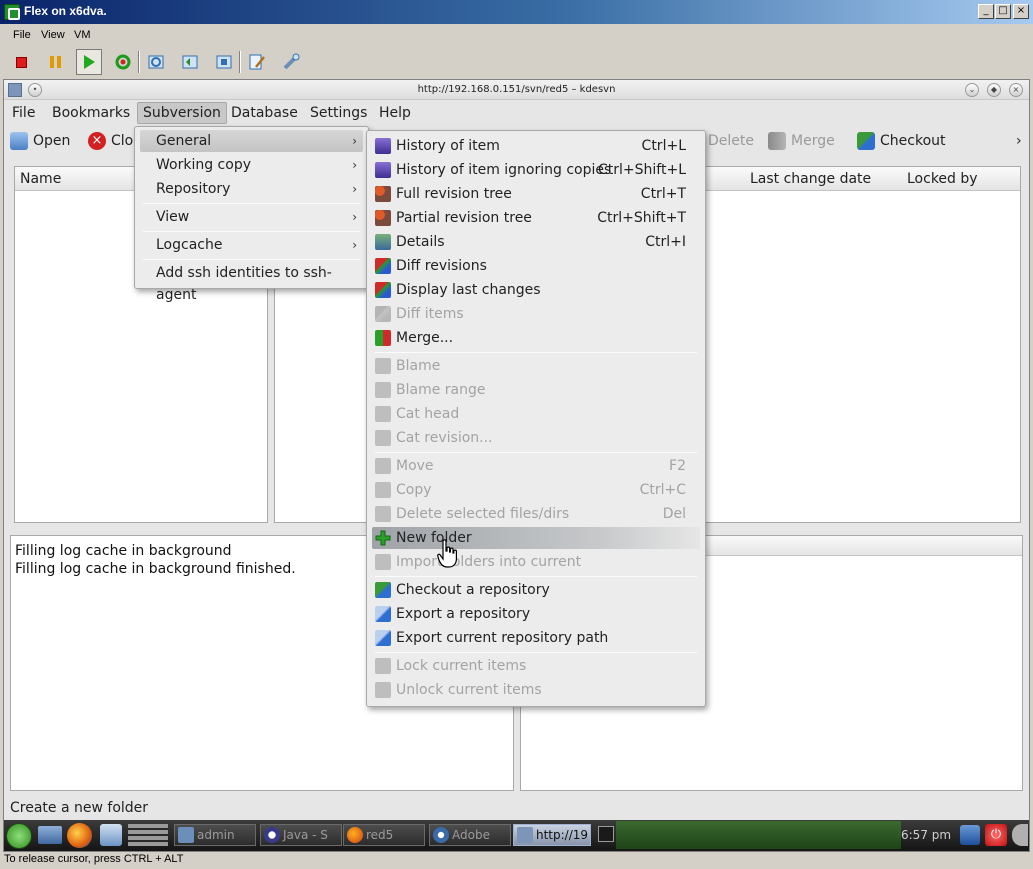 The height and width of the screenshot is (869, 1033). I want to click on edit-settings-icon, so click(257, 62).